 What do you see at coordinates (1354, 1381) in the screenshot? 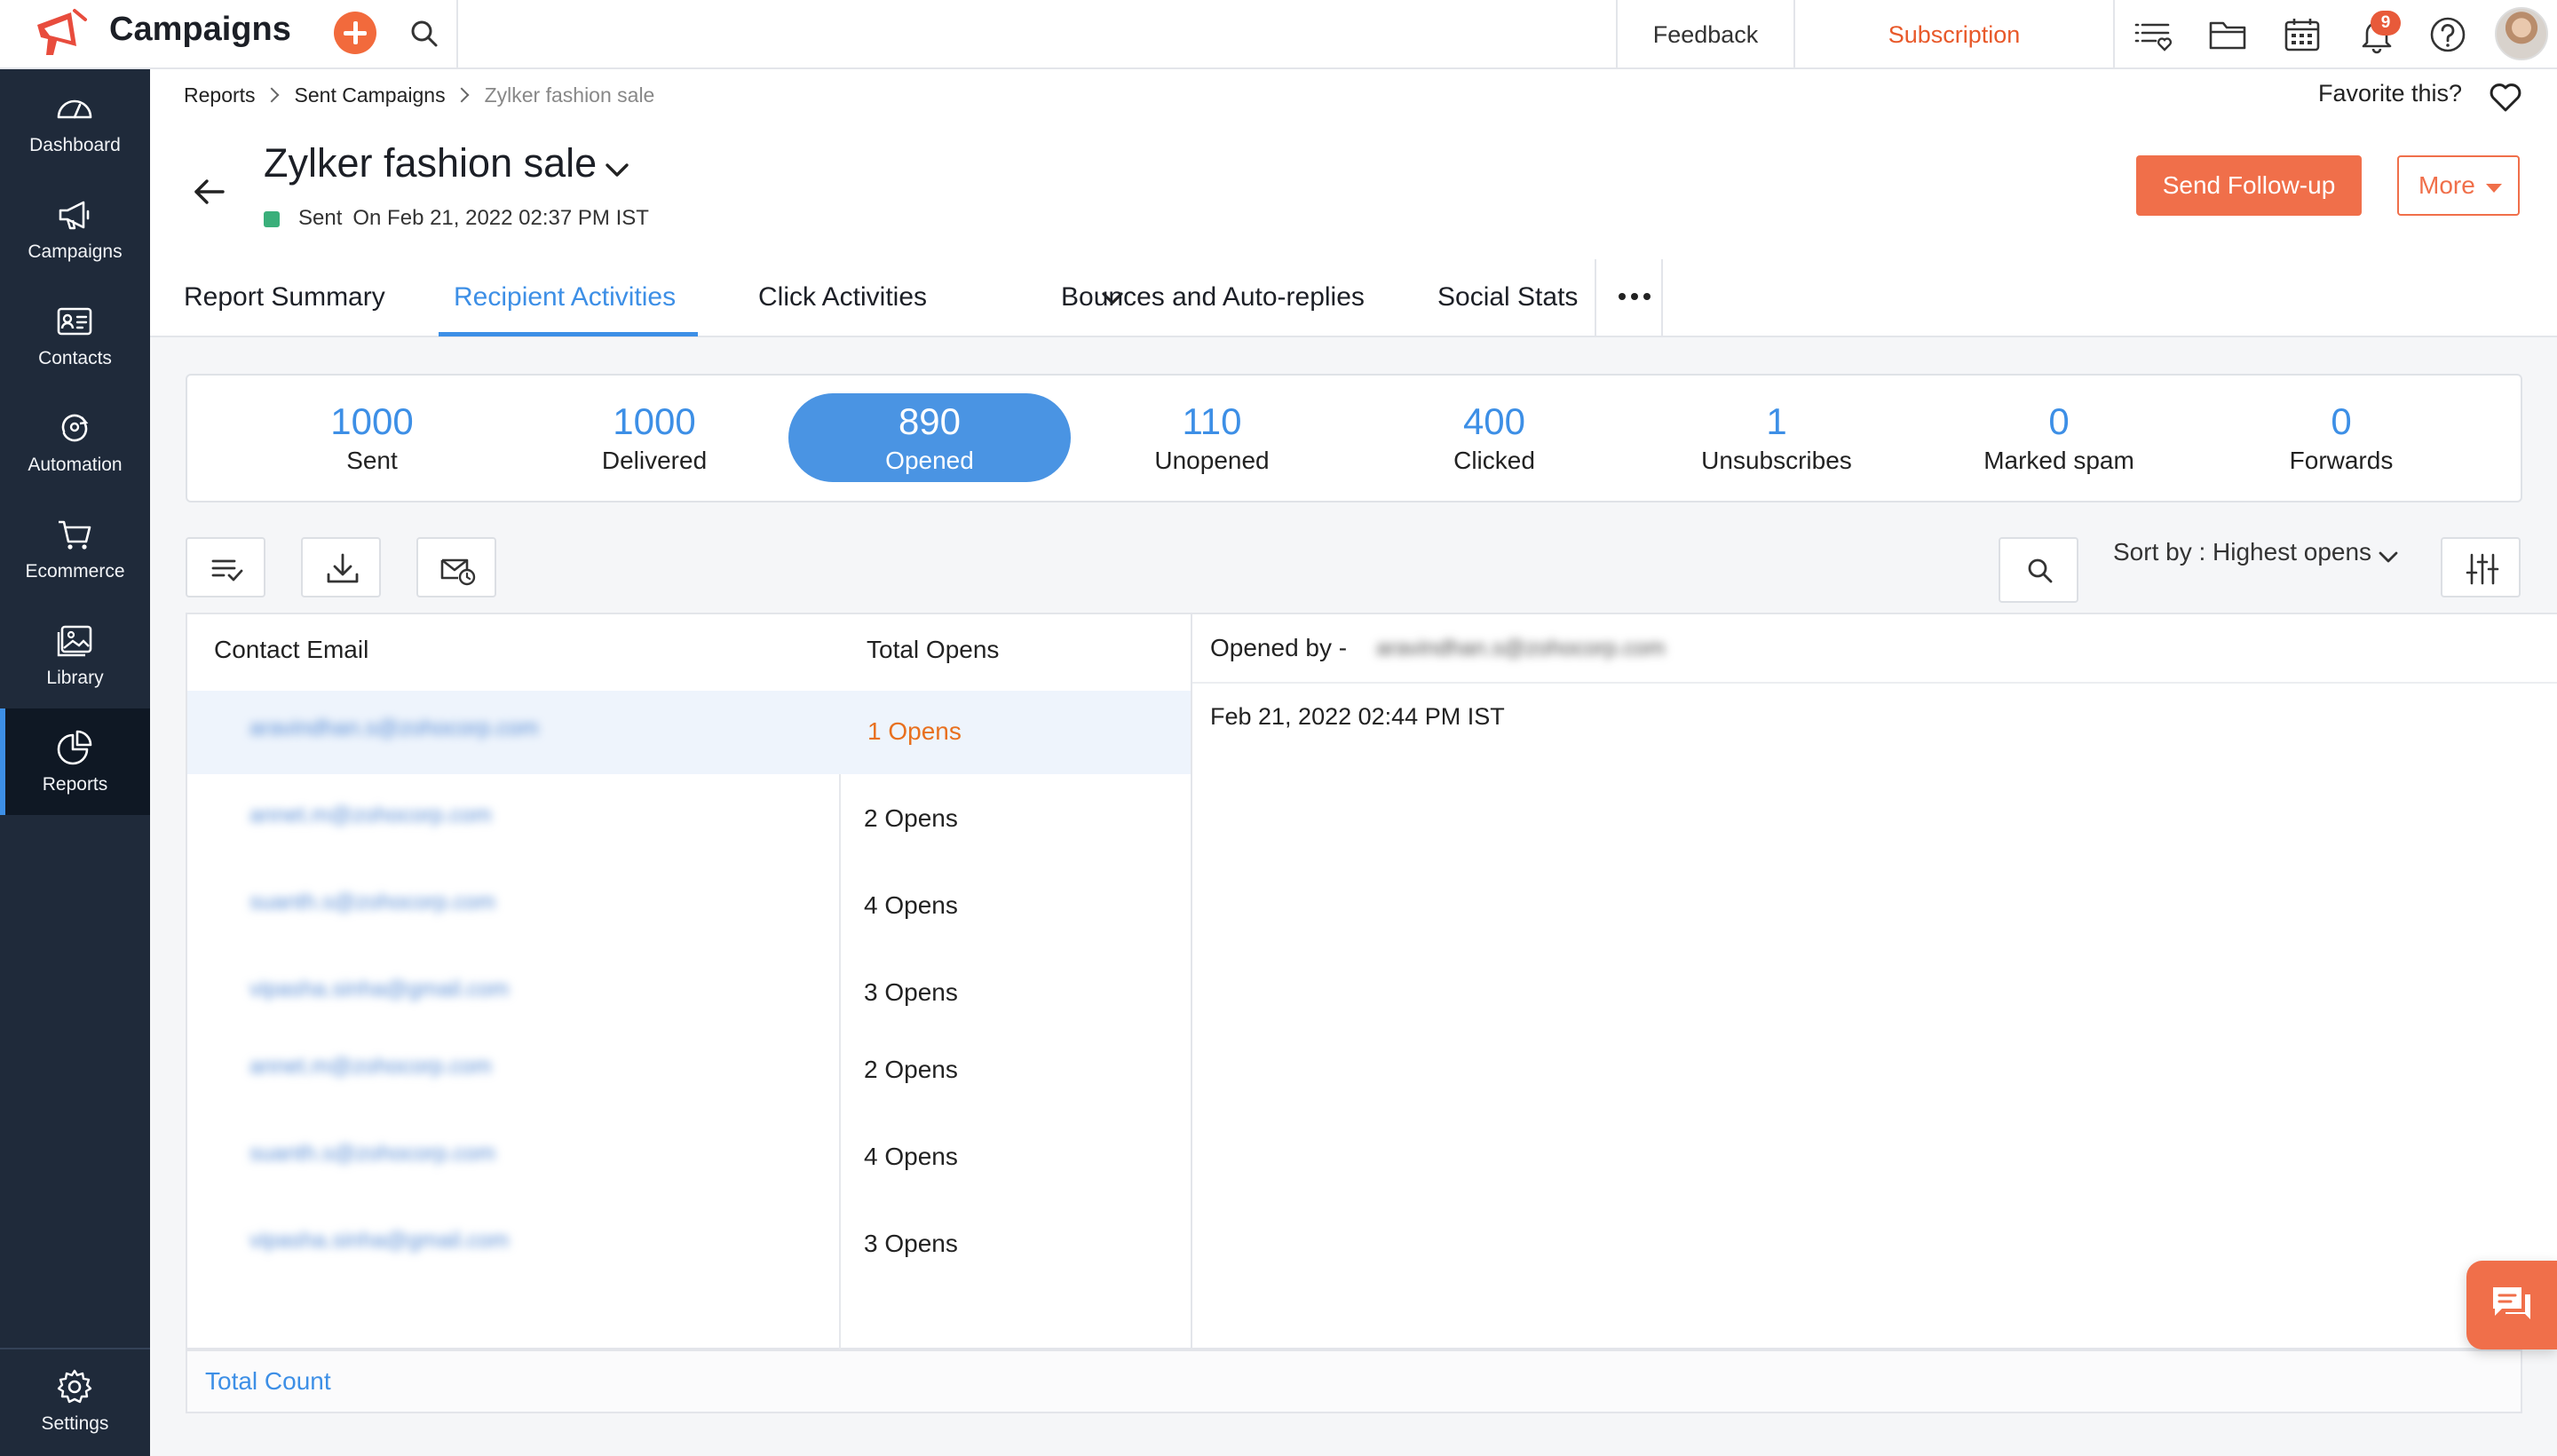
I see `table-footer: Total Count` at bounding box center [1354, 1381].